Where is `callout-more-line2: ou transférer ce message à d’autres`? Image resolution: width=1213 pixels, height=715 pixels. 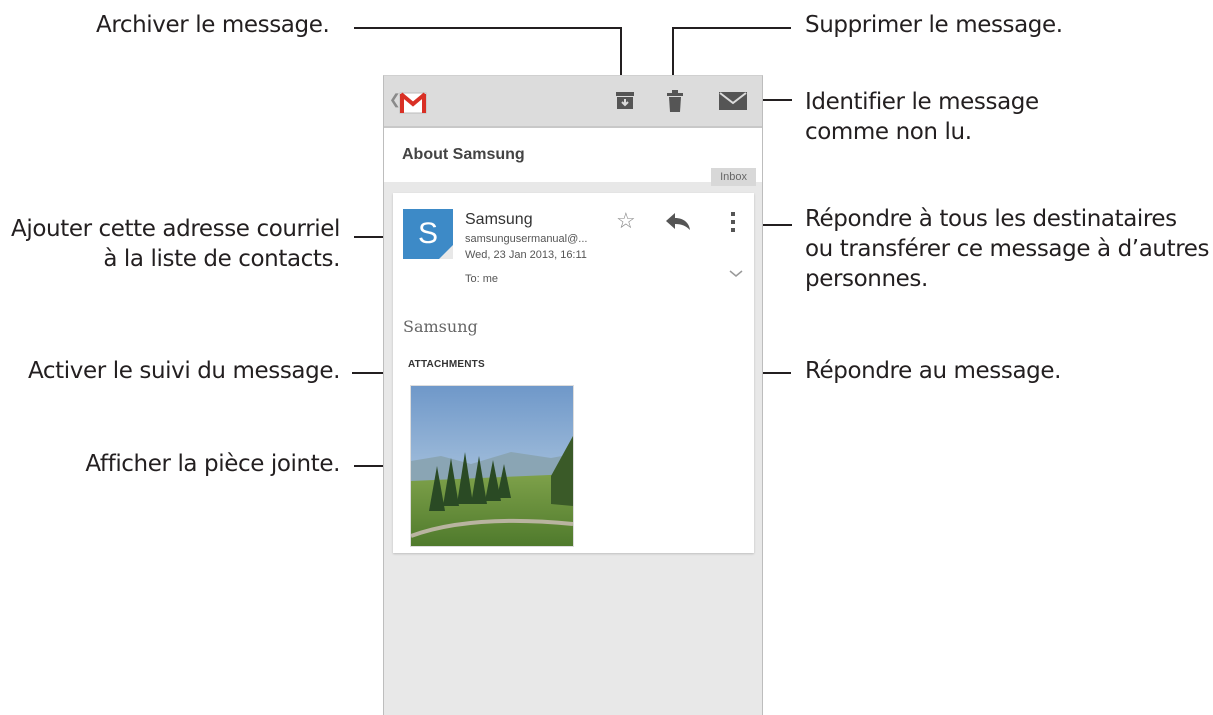 callout-more-line2: ou transférer ce message à d’autres is located at coordinates (1007, 248).